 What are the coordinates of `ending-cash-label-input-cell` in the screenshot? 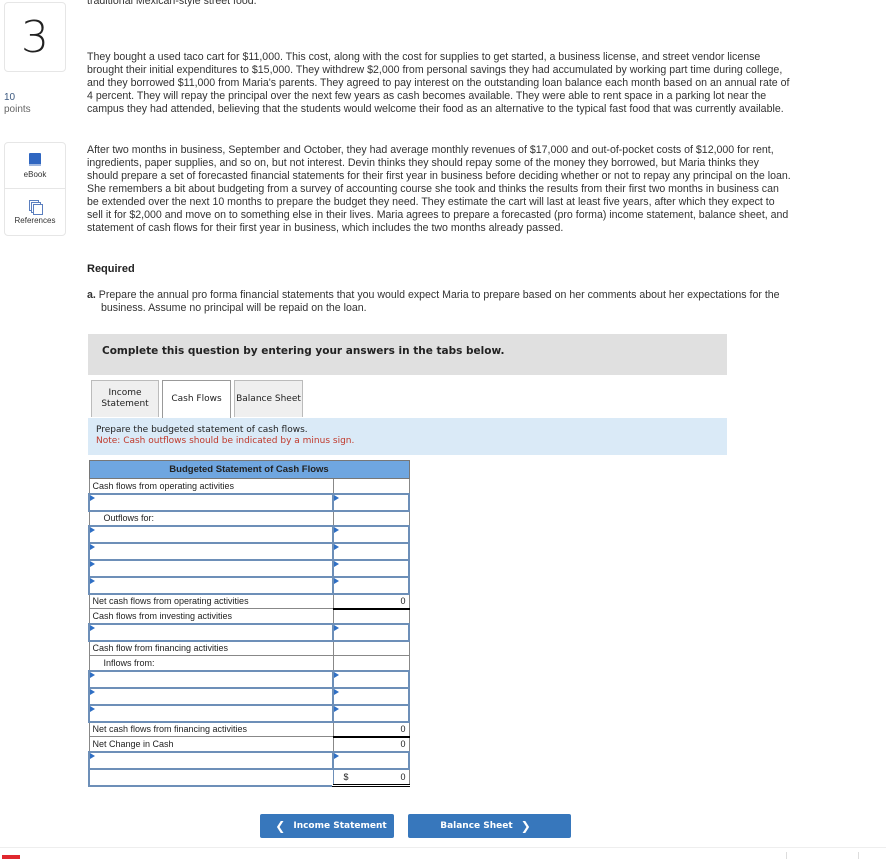 It's located at (211, 777).